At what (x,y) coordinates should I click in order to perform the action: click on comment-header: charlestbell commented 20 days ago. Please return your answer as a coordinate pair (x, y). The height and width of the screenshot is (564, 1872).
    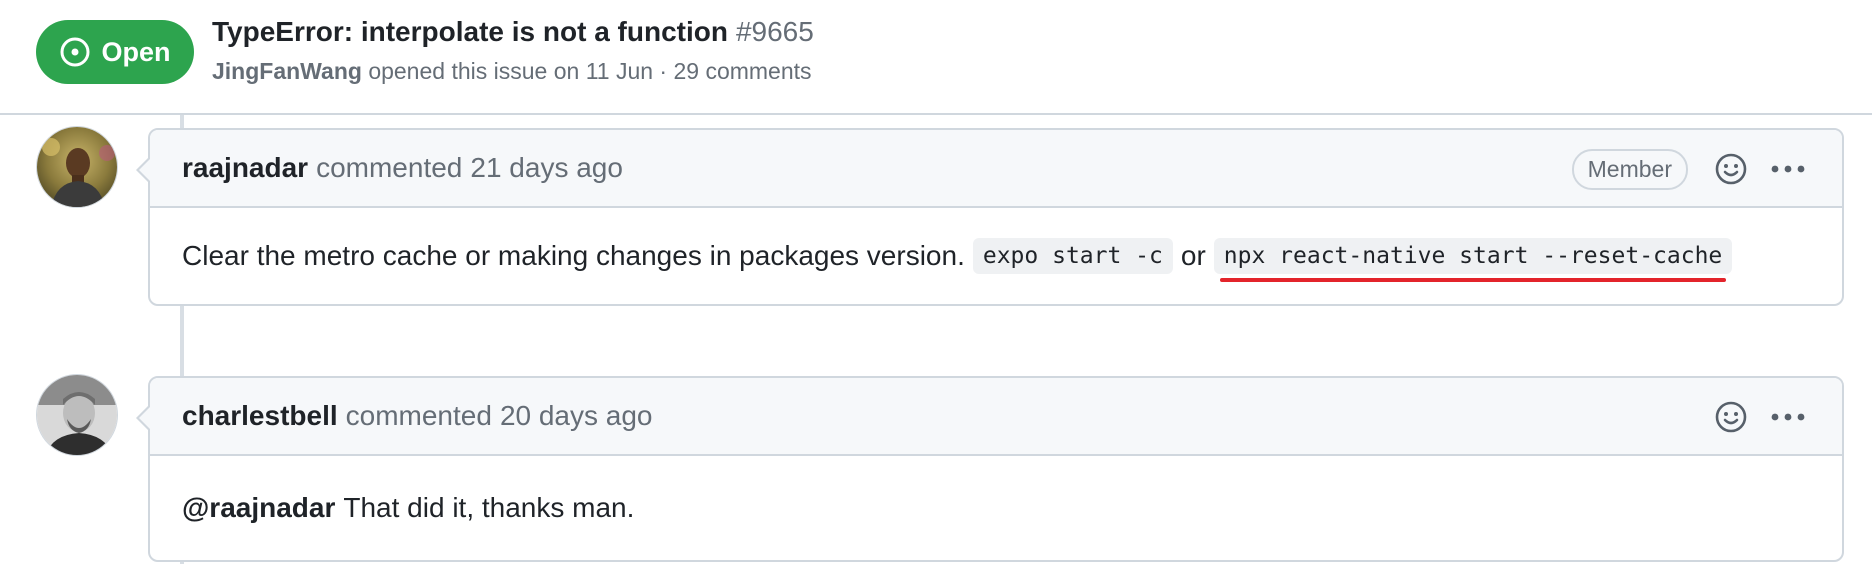
    Looking at the image, I should click on (996, 417).